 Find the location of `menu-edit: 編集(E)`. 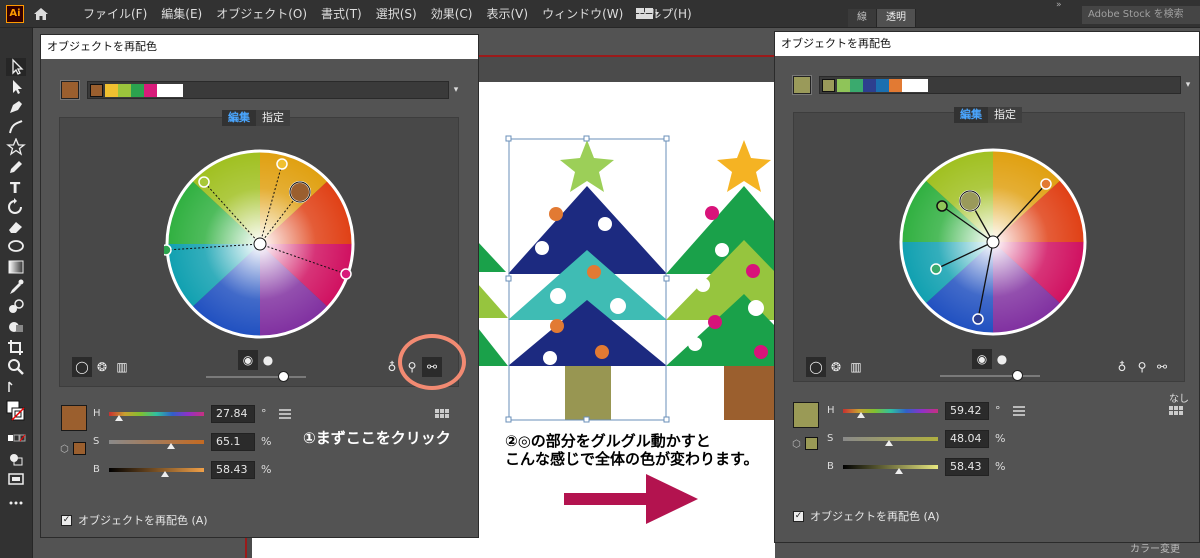

menu-edit: 編集(E) is located at coordinates (181, 14).